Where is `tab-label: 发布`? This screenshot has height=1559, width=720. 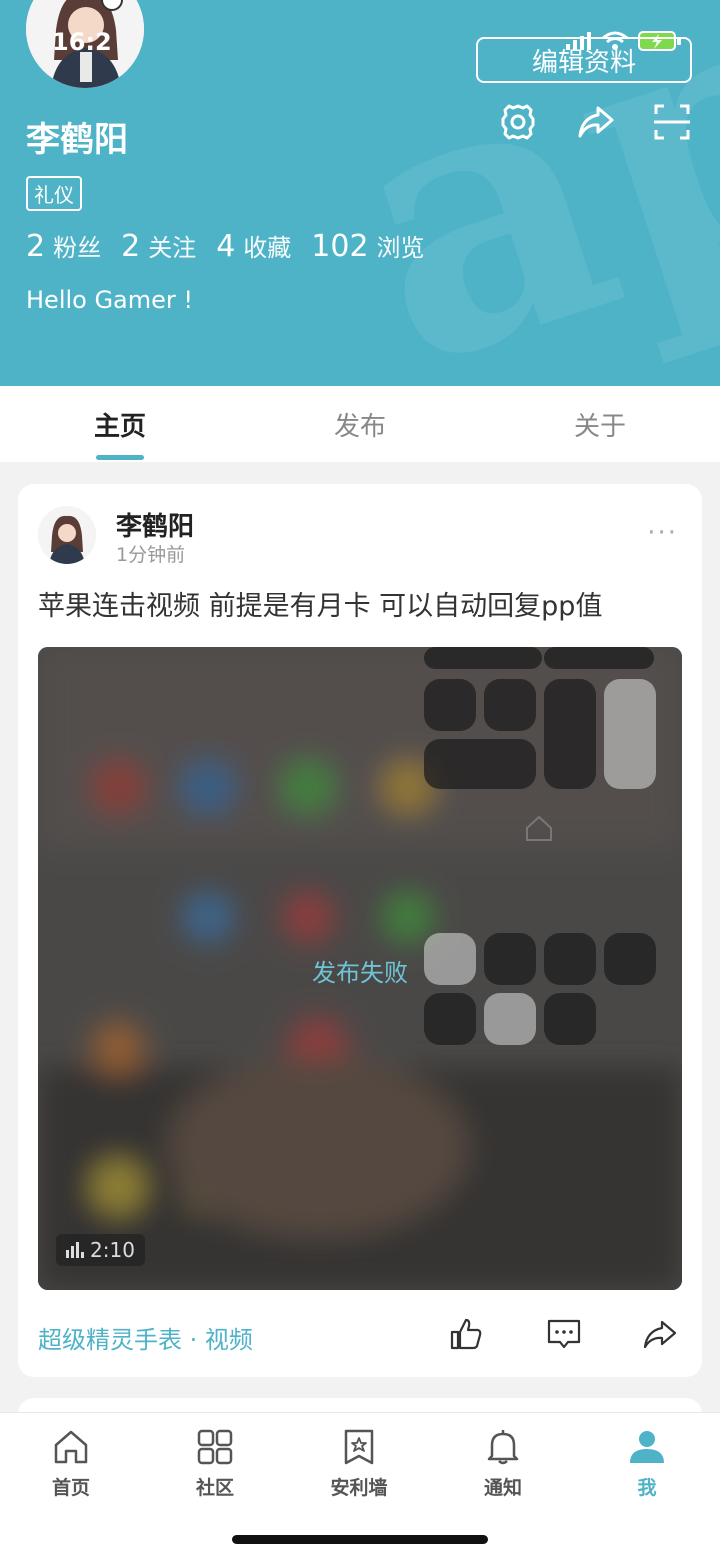
tab-label: 发布 is located at coordinates (359, 426).